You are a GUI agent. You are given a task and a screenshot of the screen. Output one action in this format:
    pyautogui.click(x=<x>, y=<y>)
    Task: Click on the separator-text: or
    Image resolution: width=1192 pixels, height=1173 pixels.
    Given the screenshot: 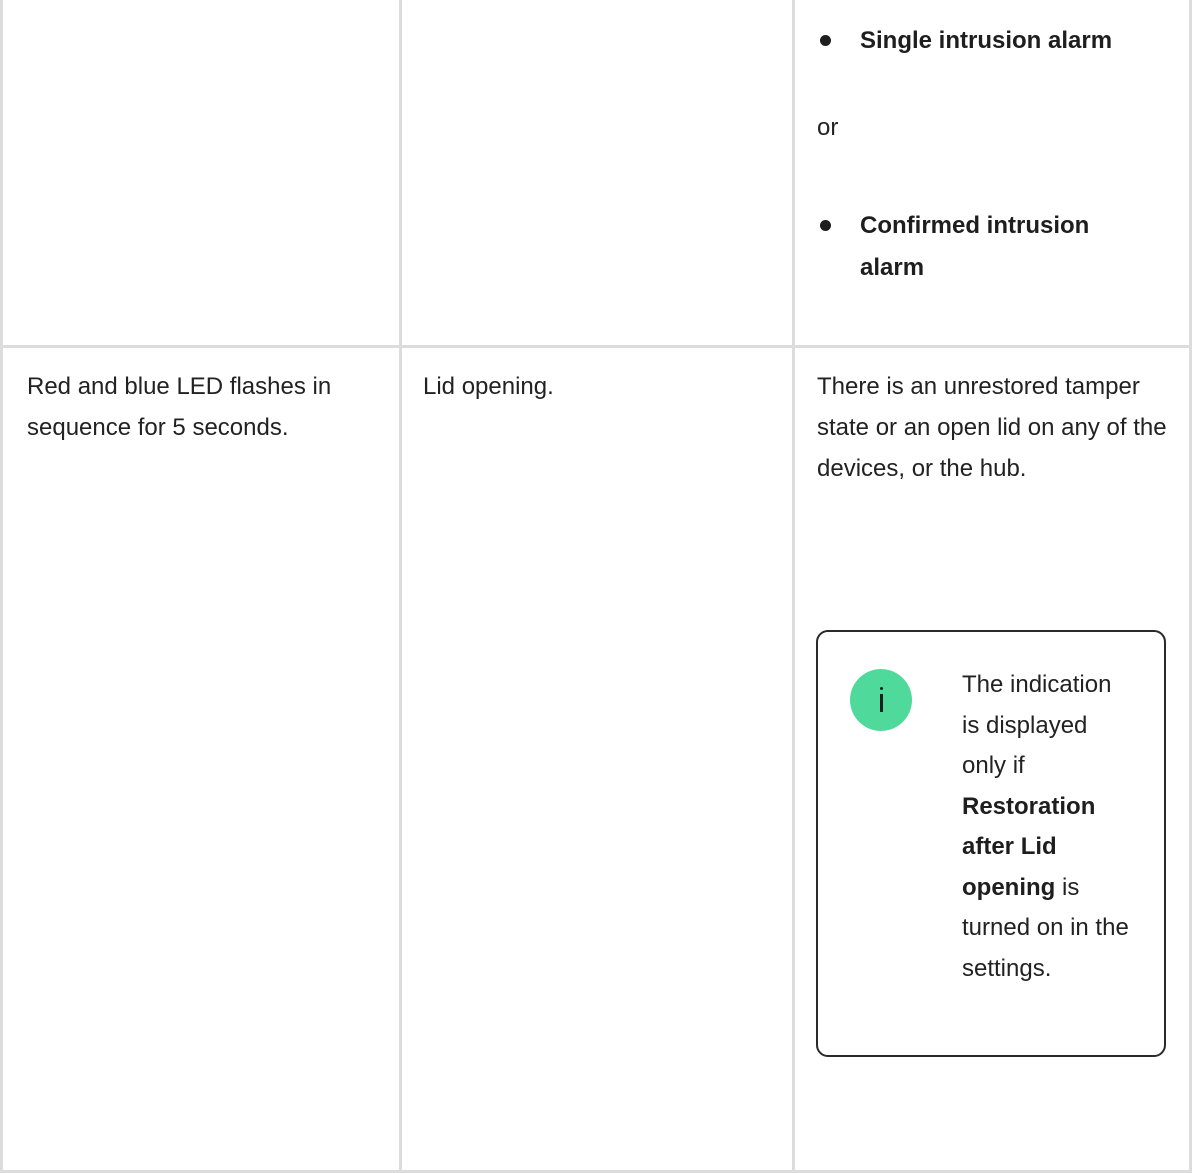 What is the action you would take?
    pyautogui.click(x=828, y=127)
    